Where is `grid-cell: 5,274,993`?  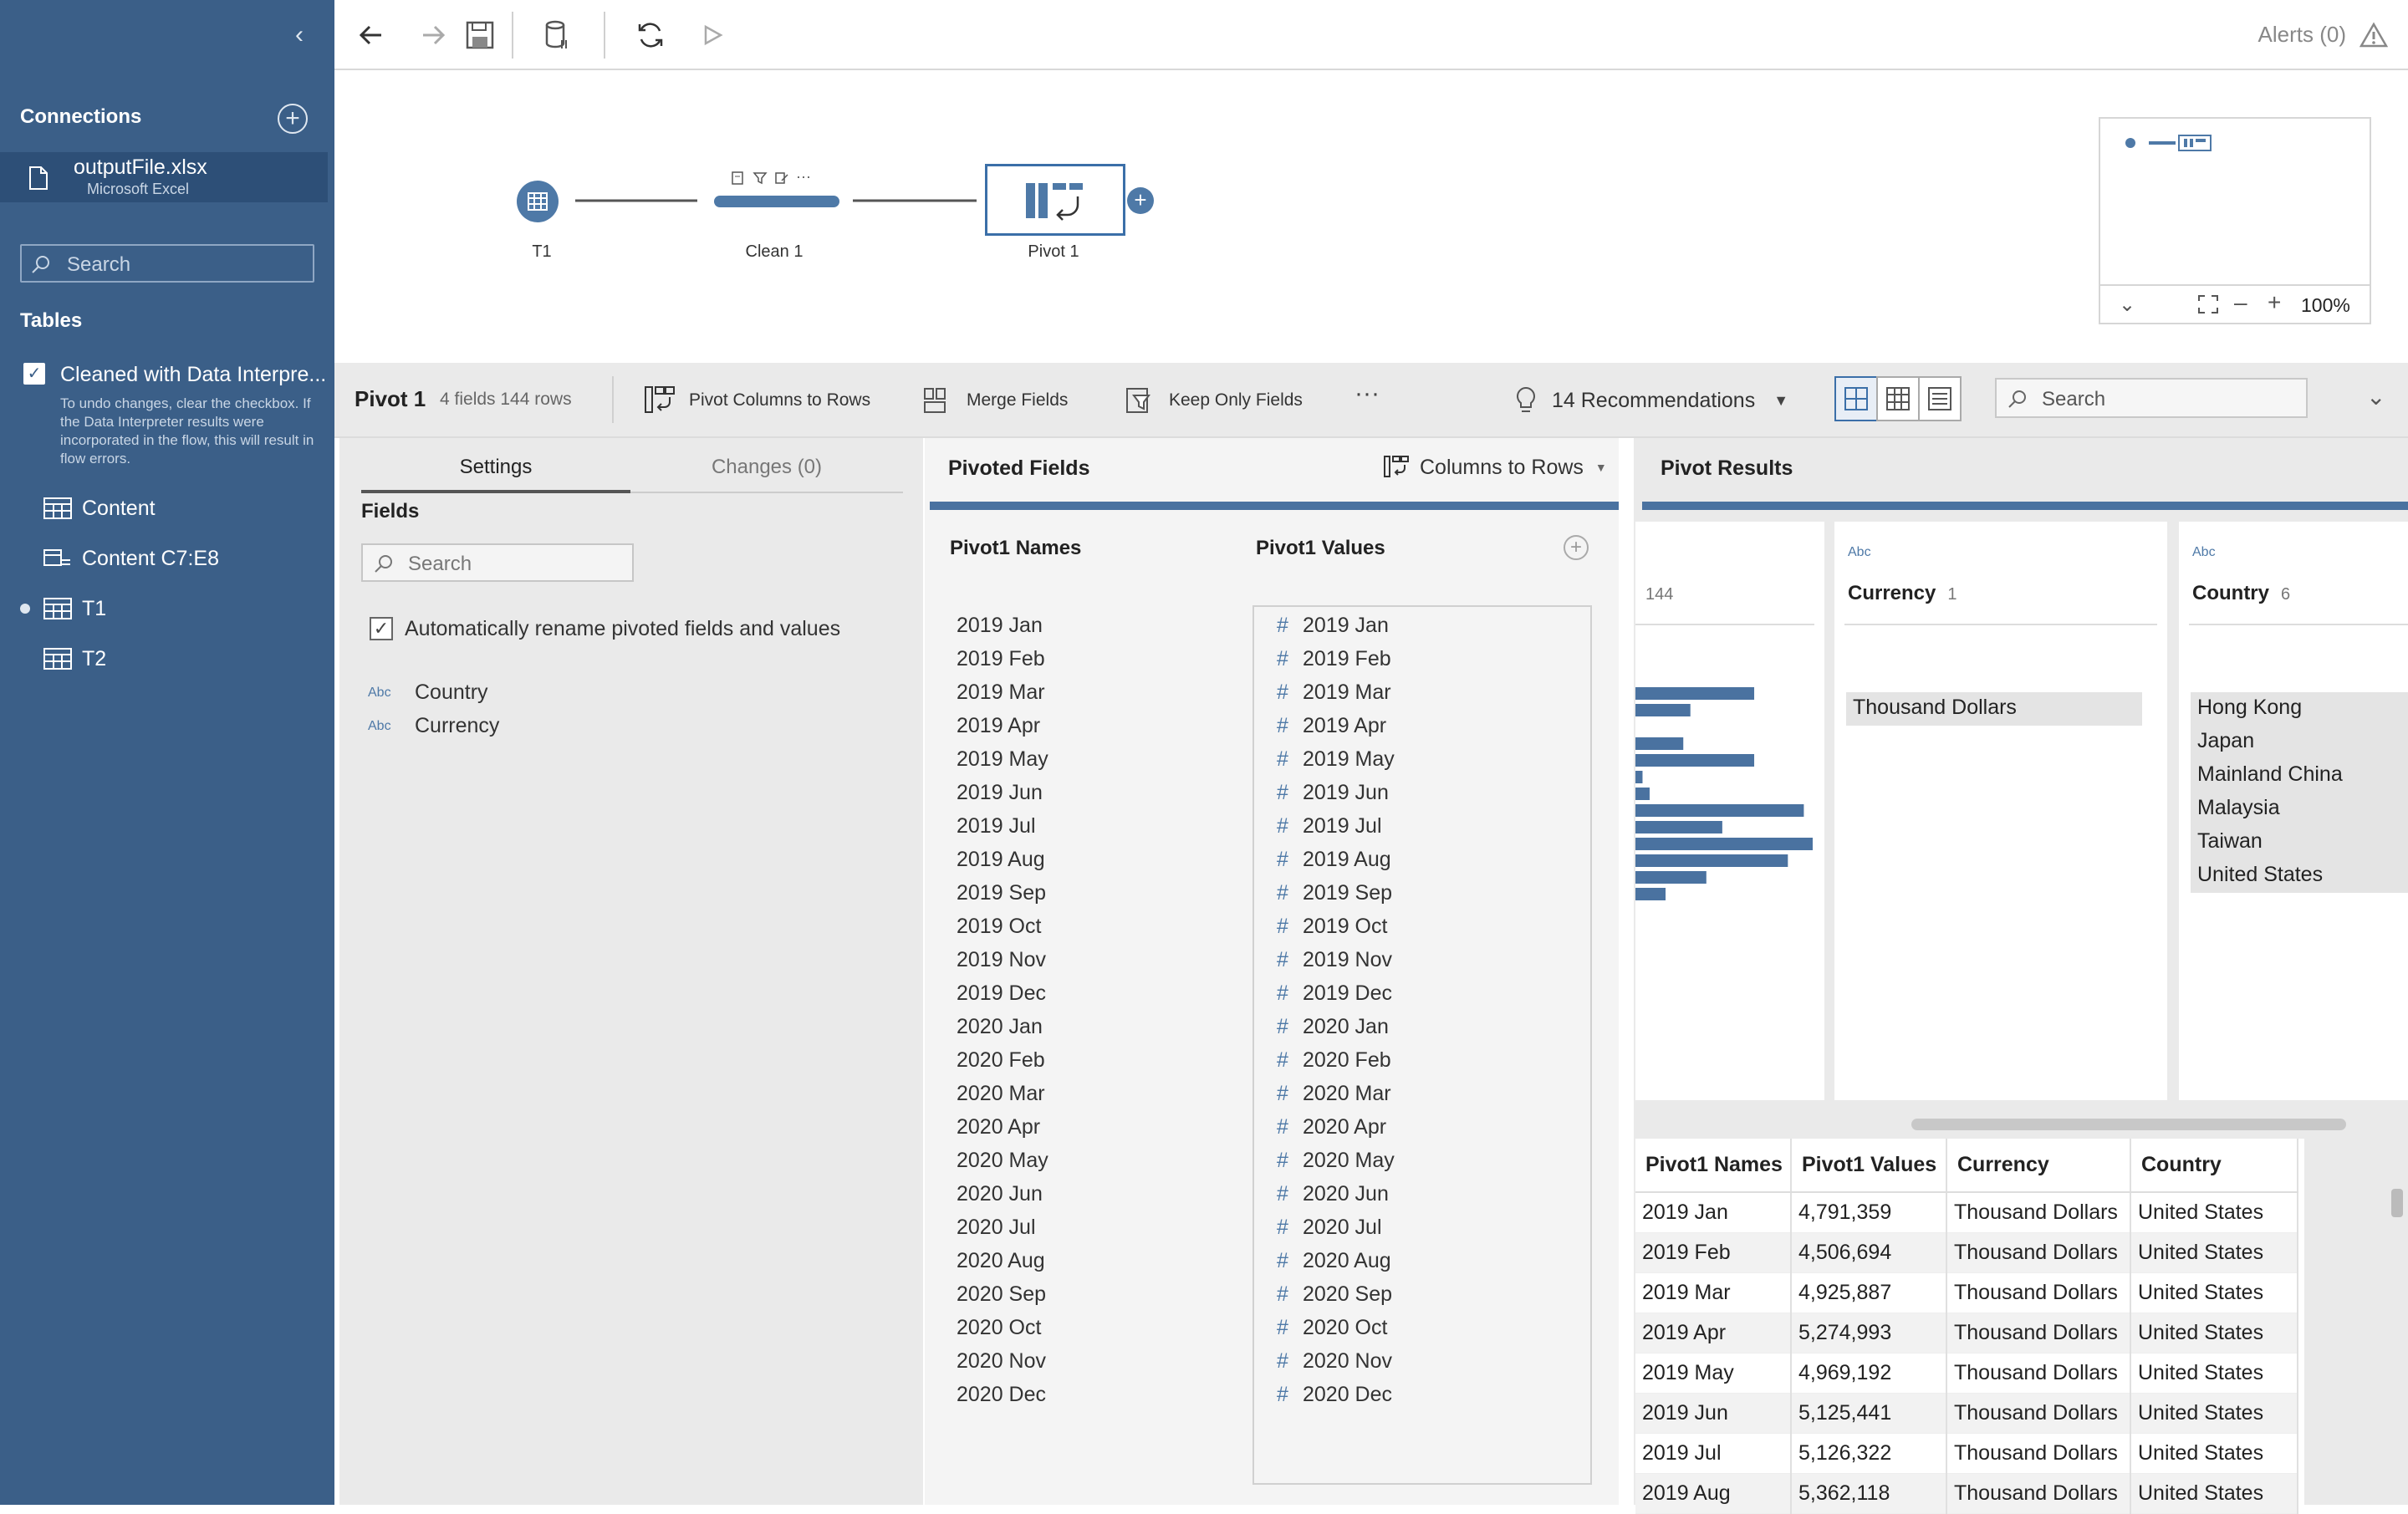 grid-cell: 5,274,993 is located at coordinates (1869, 1333).